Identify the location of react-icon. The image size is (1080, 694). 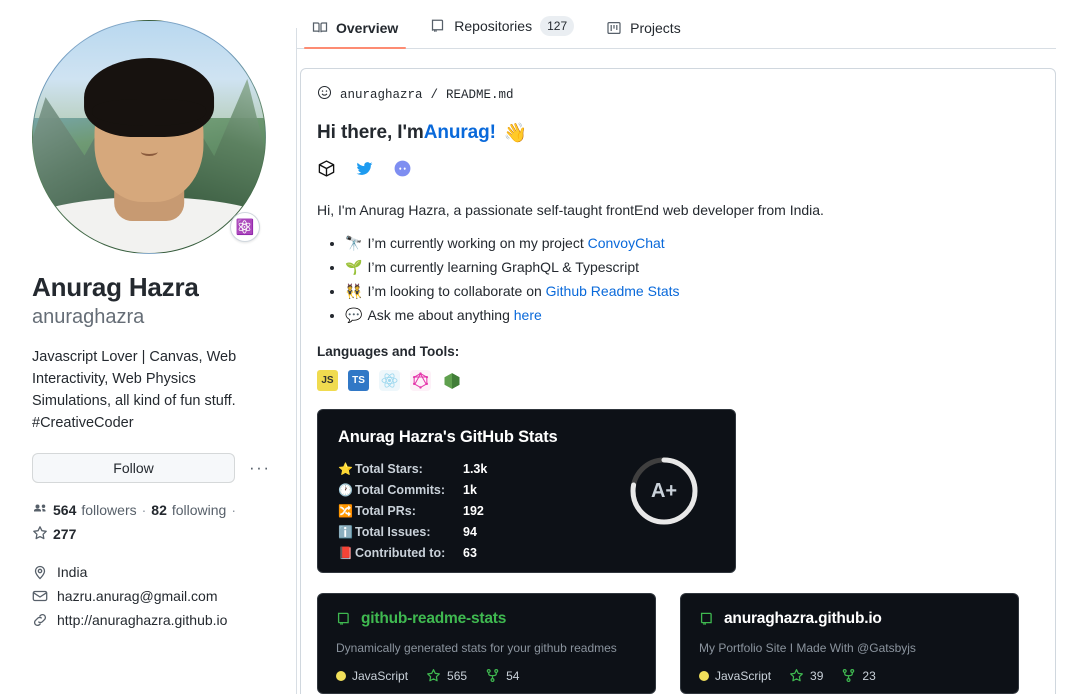
(389, 380).